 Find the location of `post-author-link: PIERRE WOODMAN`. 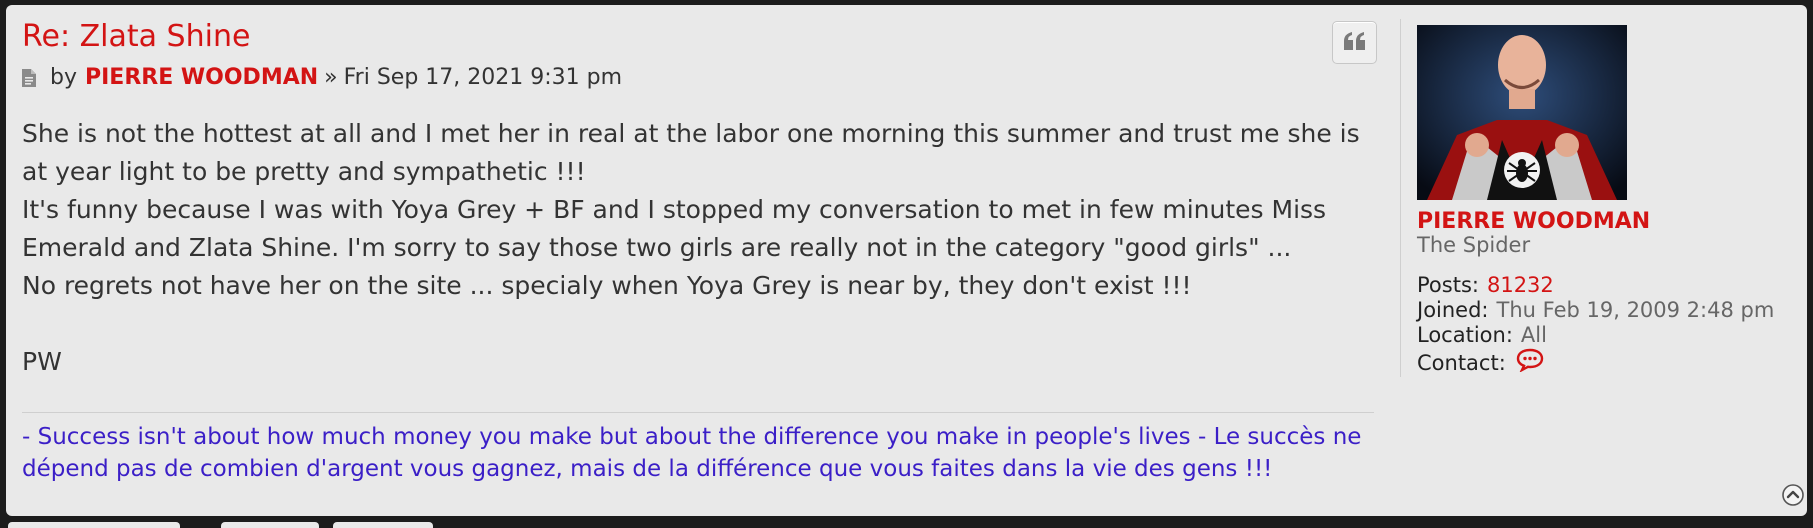

post-author-link: PIERRE WOODMAN is located at coordinates (201, 77).